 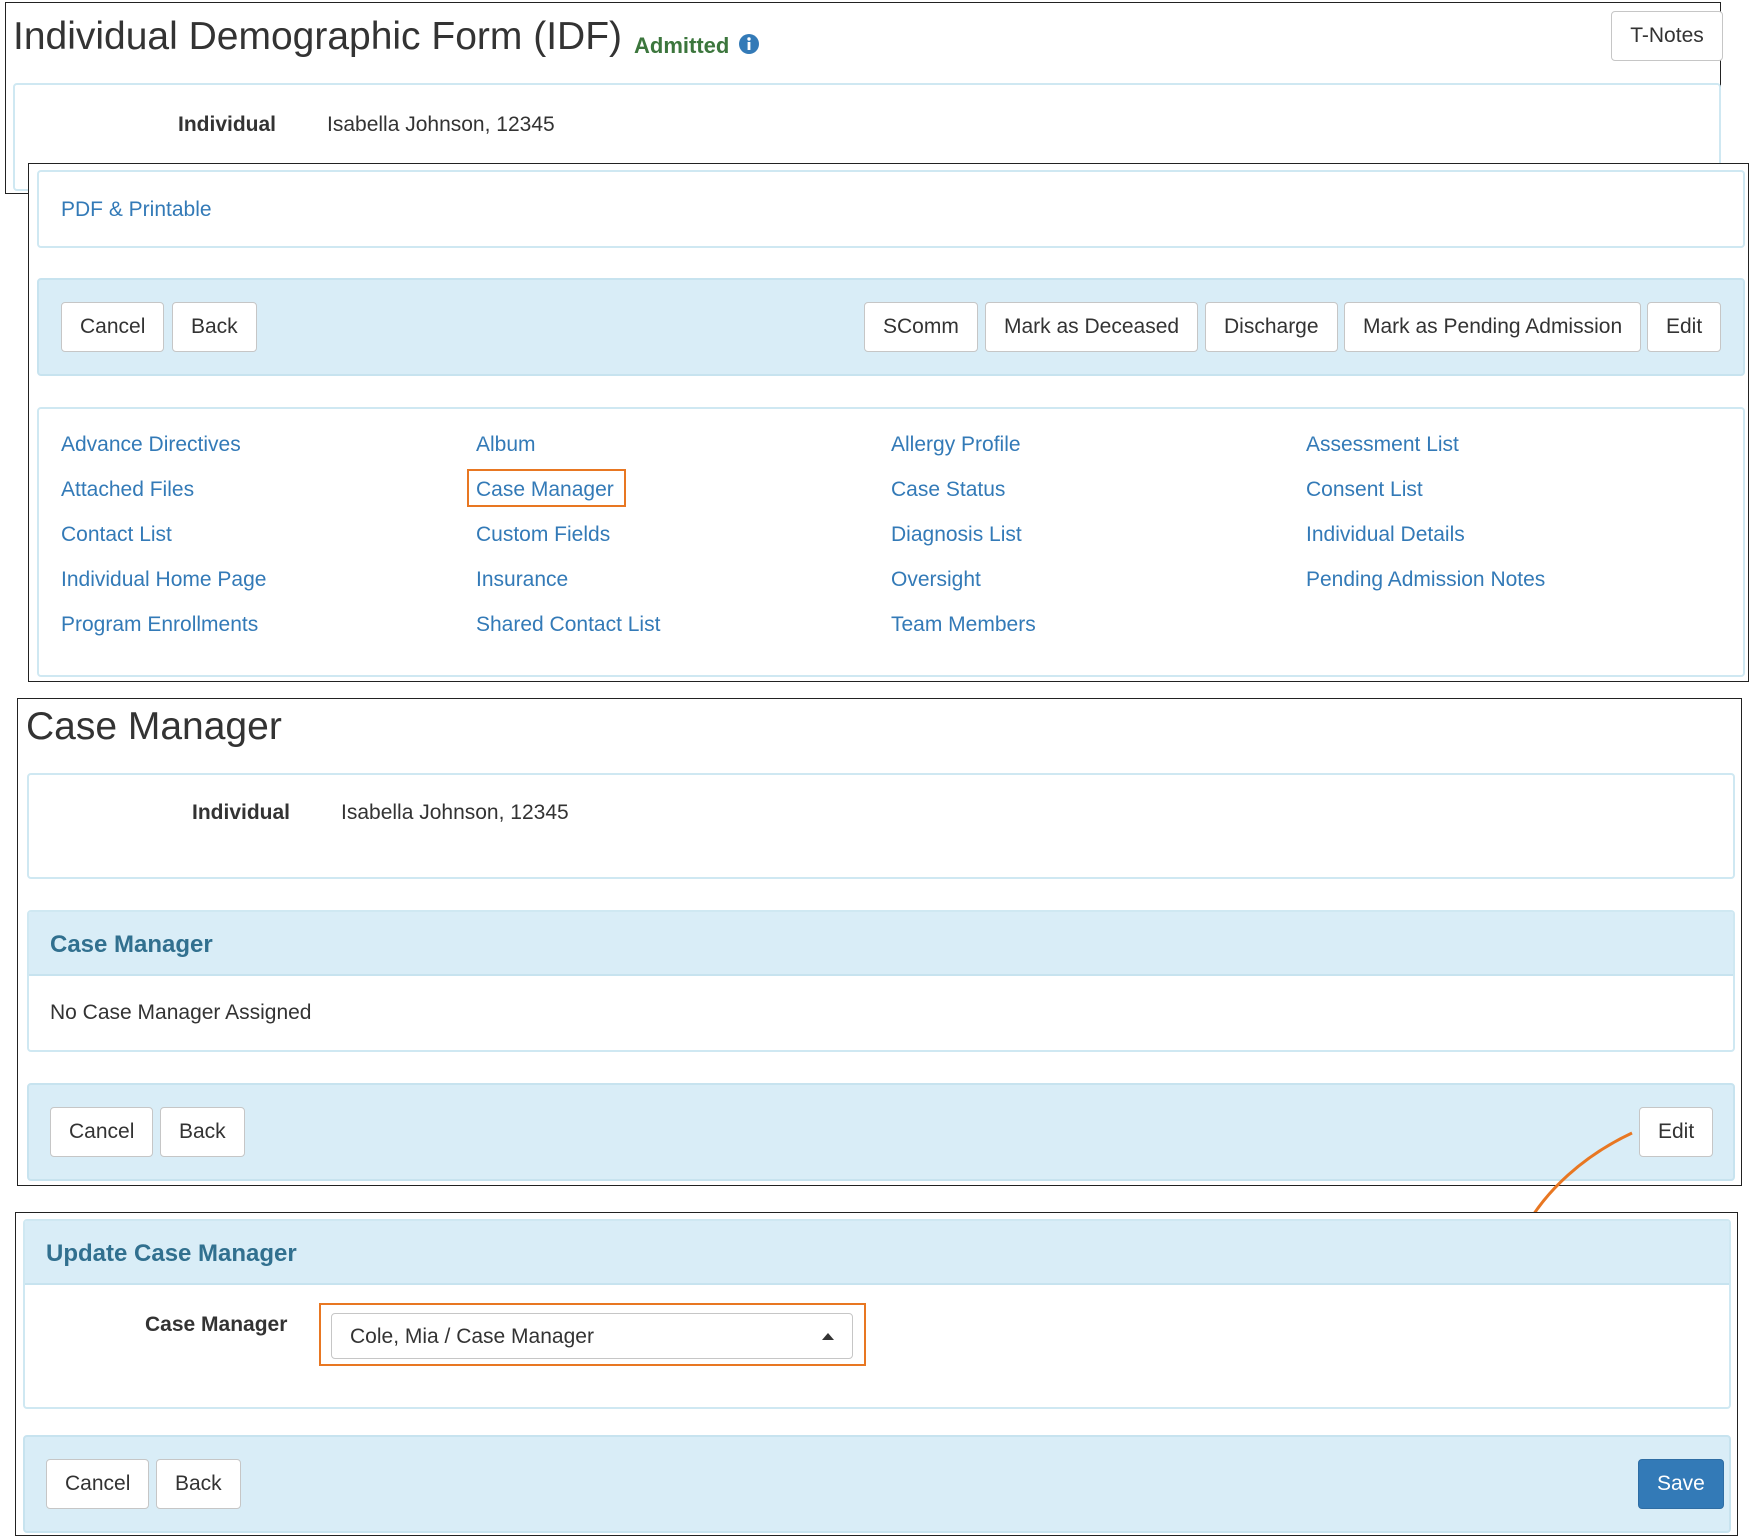 I want to click on link-advance-directives: Advance Directives, so click(x=151, y=445).